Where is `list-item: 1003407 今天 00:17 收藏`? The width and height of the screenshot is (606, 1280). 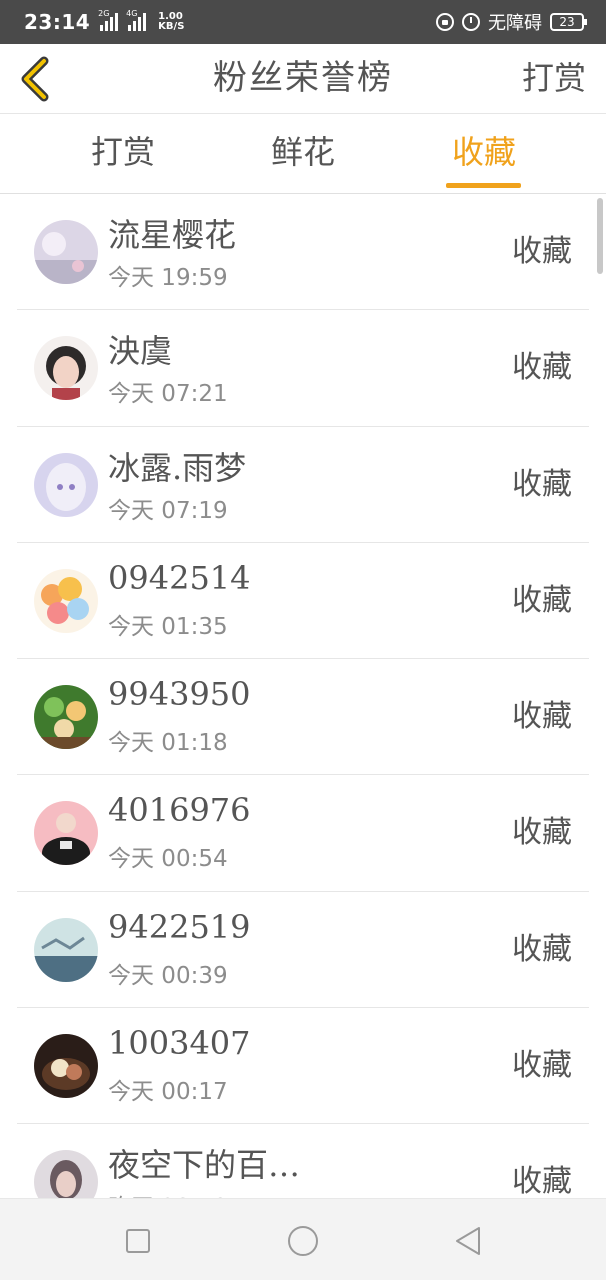
list-item: 1003407 今天 00:17 收藏 is located at coordinates (303, 1066).